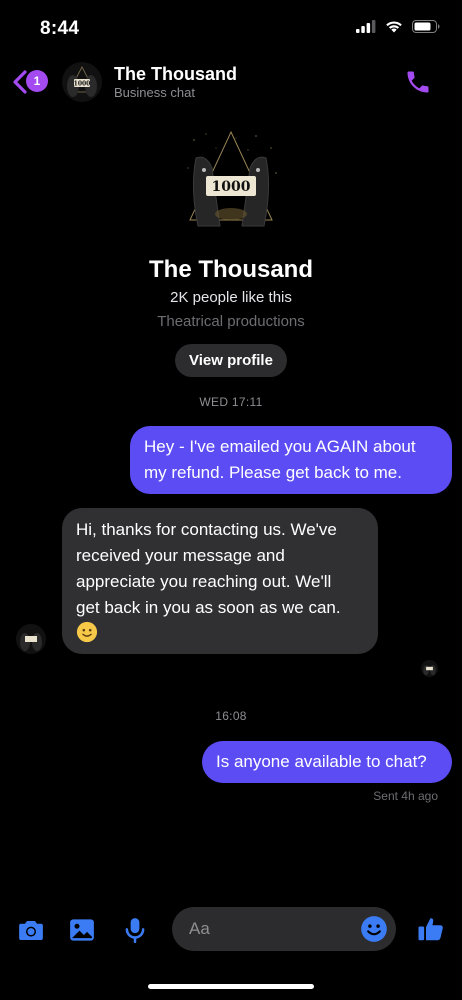 The image size is (462, 1000). I want to click on camera-icon, so click(31, 930).